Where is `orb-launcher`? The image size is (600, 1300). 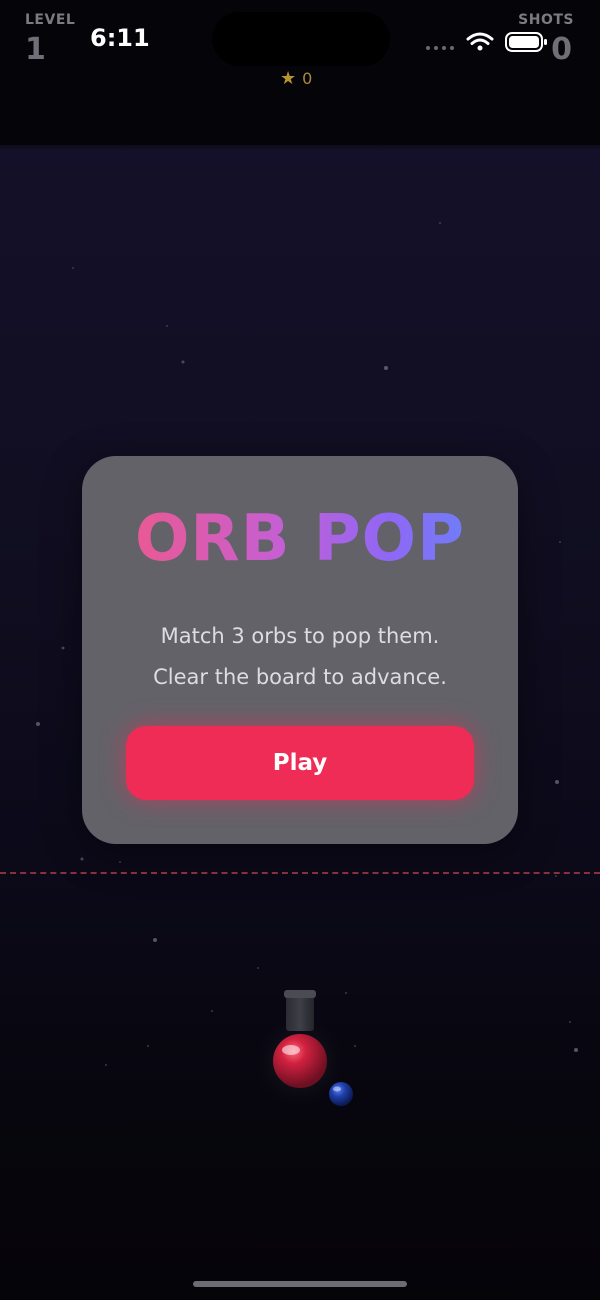
orb-launcher is located at coordinates (310, 1050).